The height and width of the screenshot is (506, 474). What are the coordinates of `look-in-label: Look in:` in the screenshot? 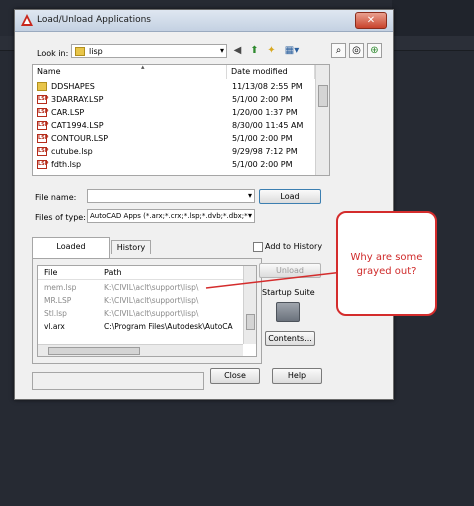 It's located at (53, 53).